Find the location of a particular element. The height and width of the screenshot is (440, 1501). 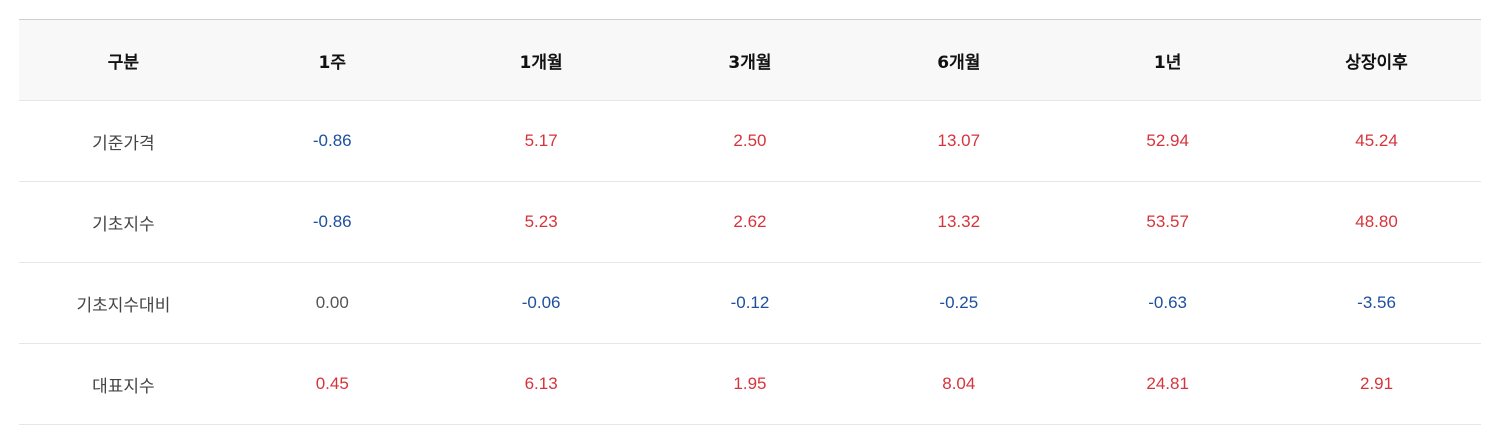

row-label: 대표지수 is located at coordinates (123, 384).